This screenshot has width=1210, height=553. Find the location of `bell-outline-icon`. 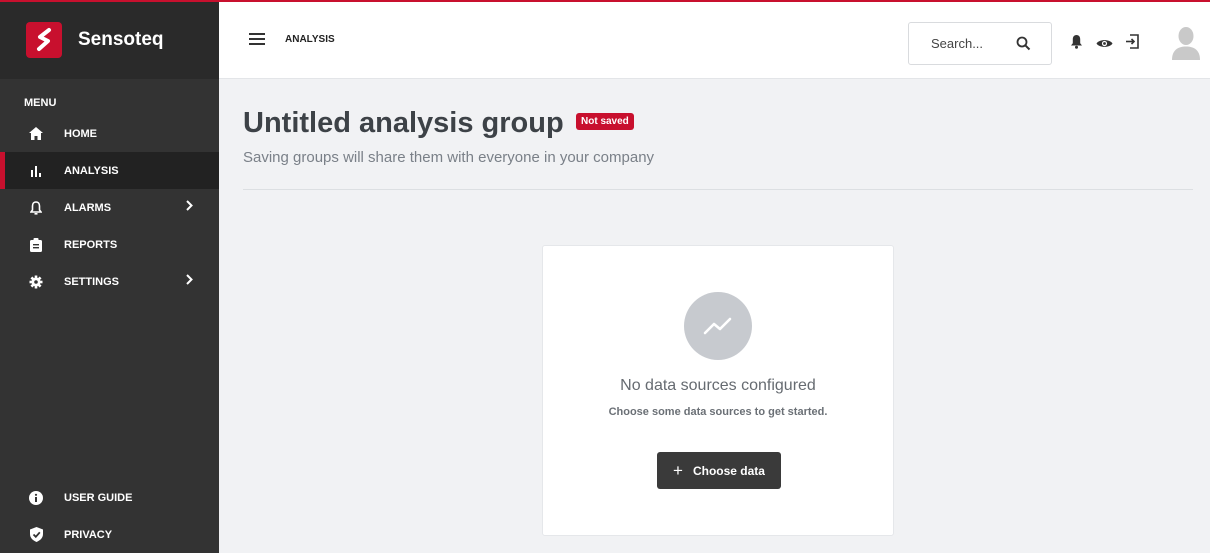

bell-outline-icon is located at coordinates (36, 208).